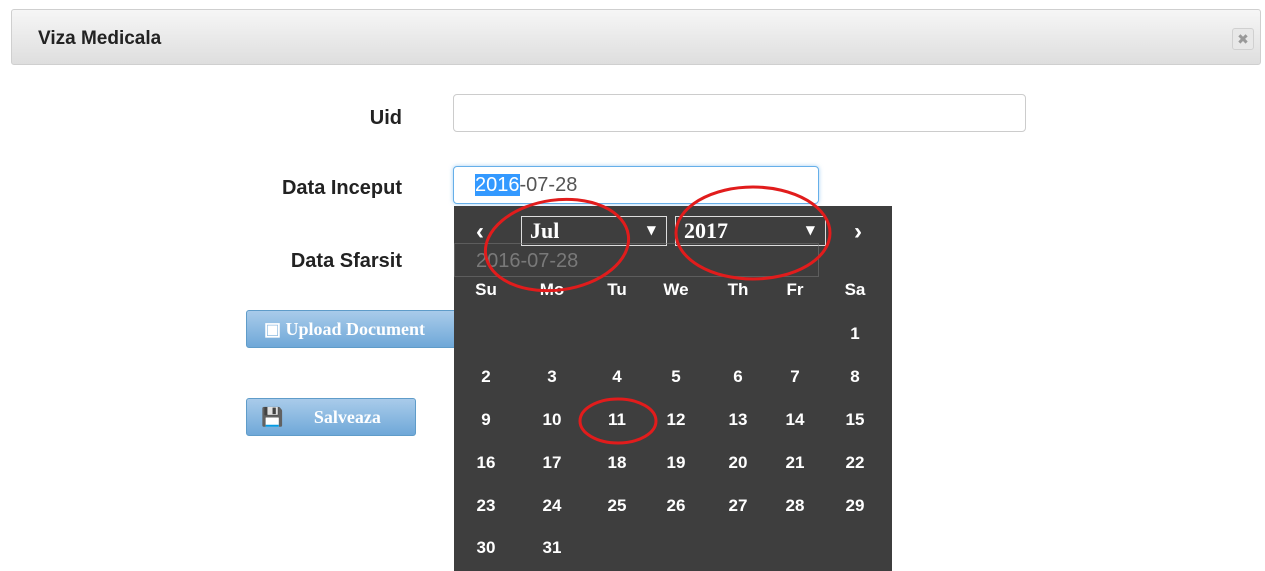 This screenshot has width=1265, height=571. I want to click on end-date-input: 2016-07-28, so click(636, 260).